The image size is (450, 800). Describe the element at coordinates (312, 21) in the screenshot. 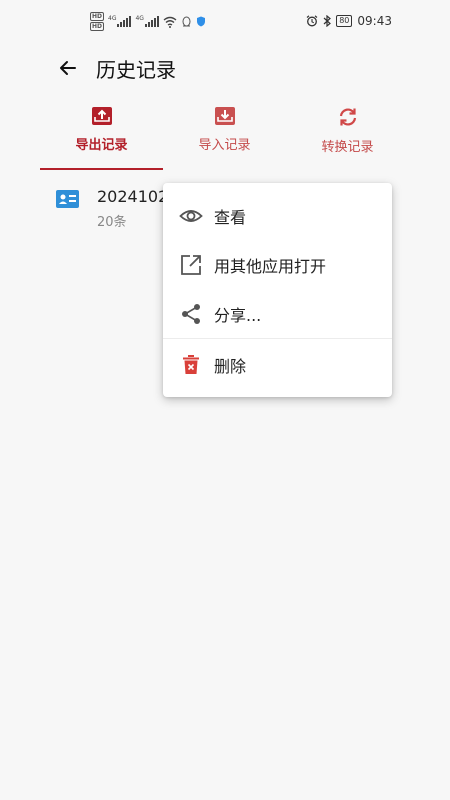

I see `alarm-icon` at that location.